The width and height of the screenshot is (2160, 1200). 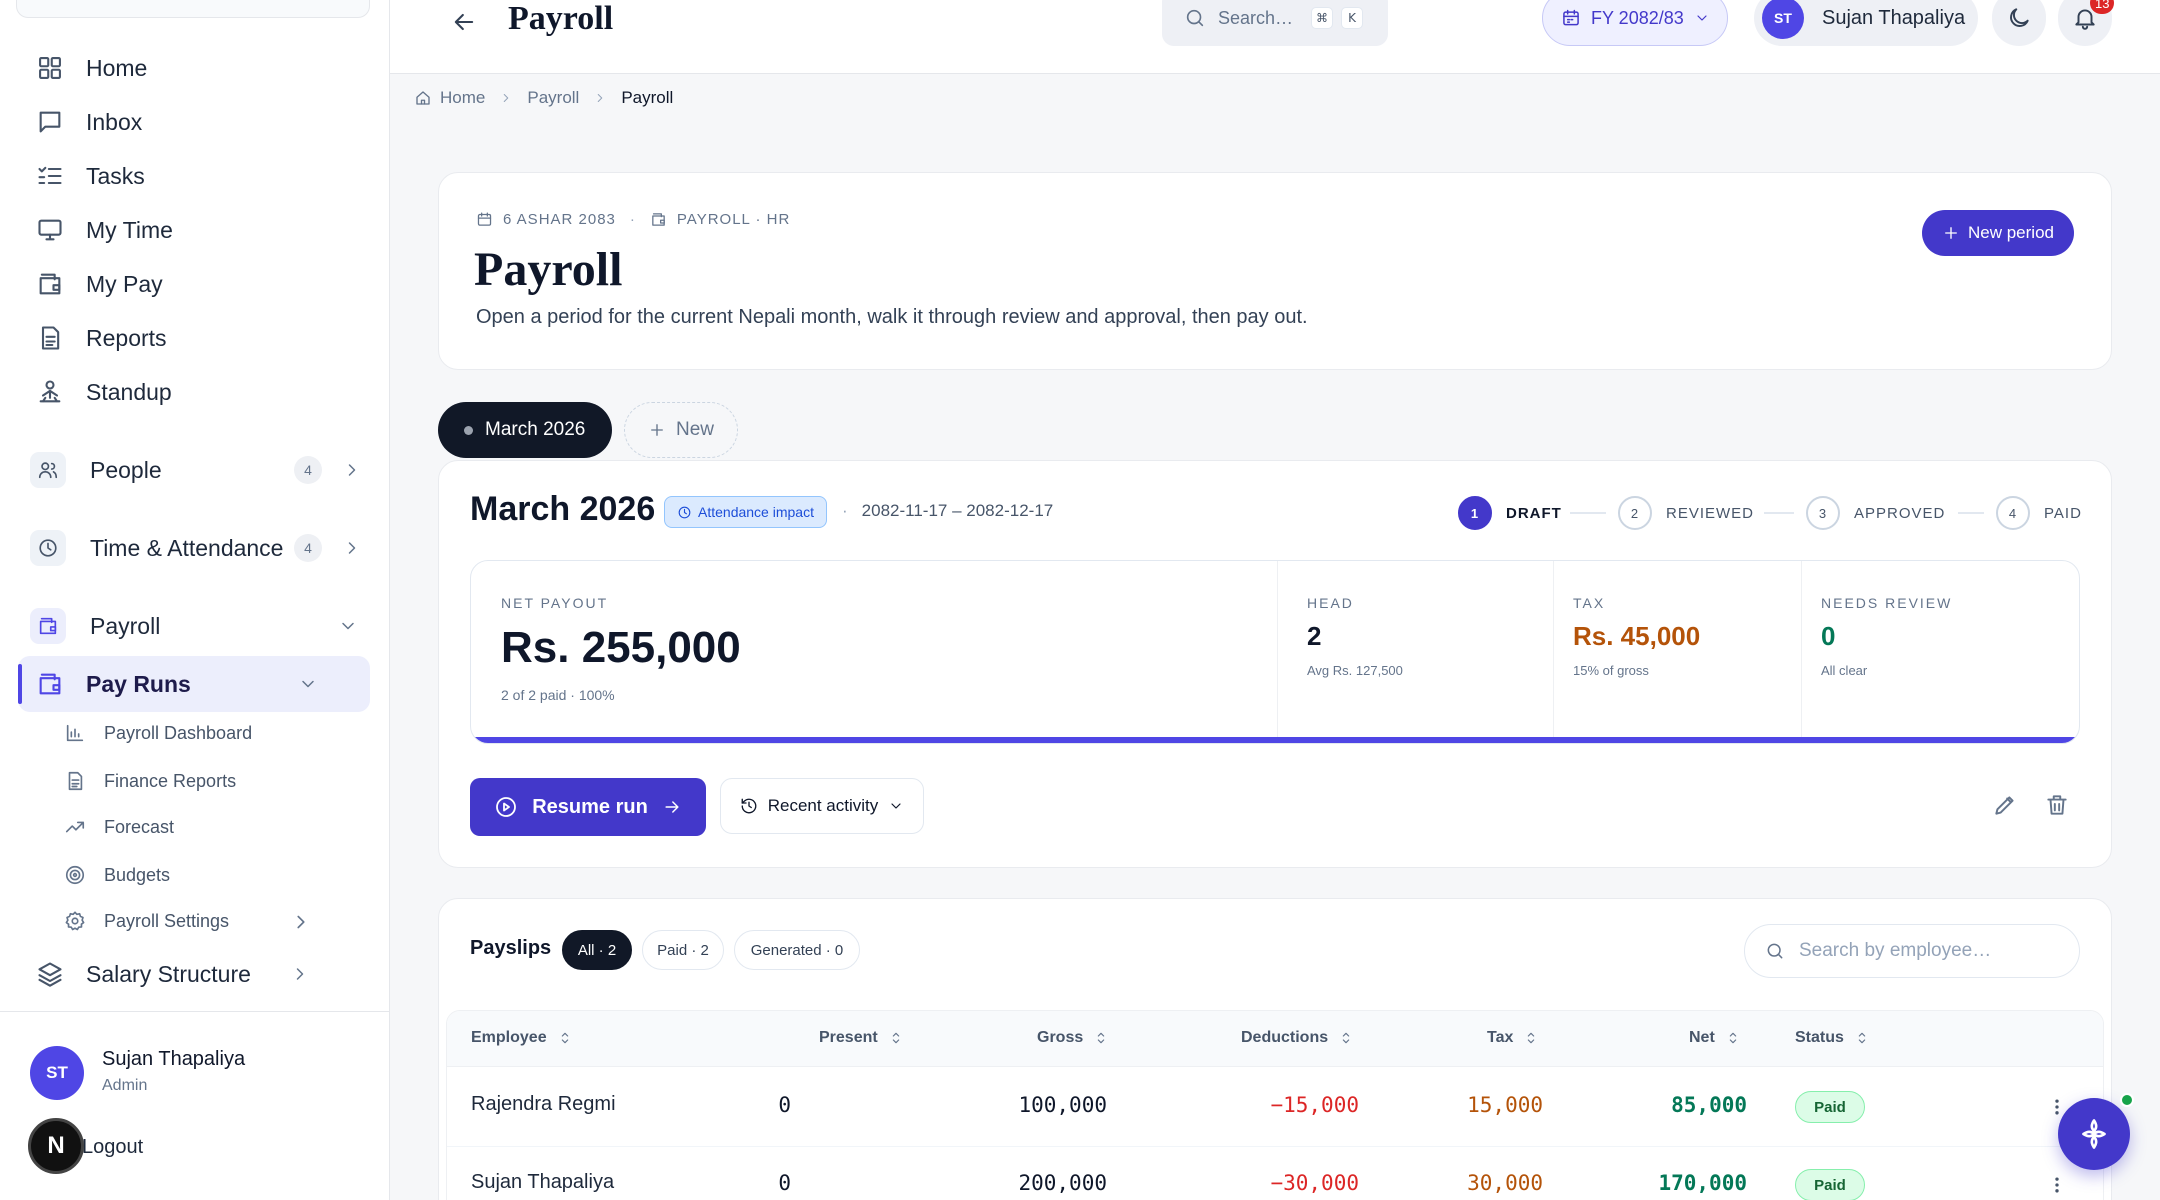 I want to click on sidebar-item-label: Standup, so click(x=129, y=391).